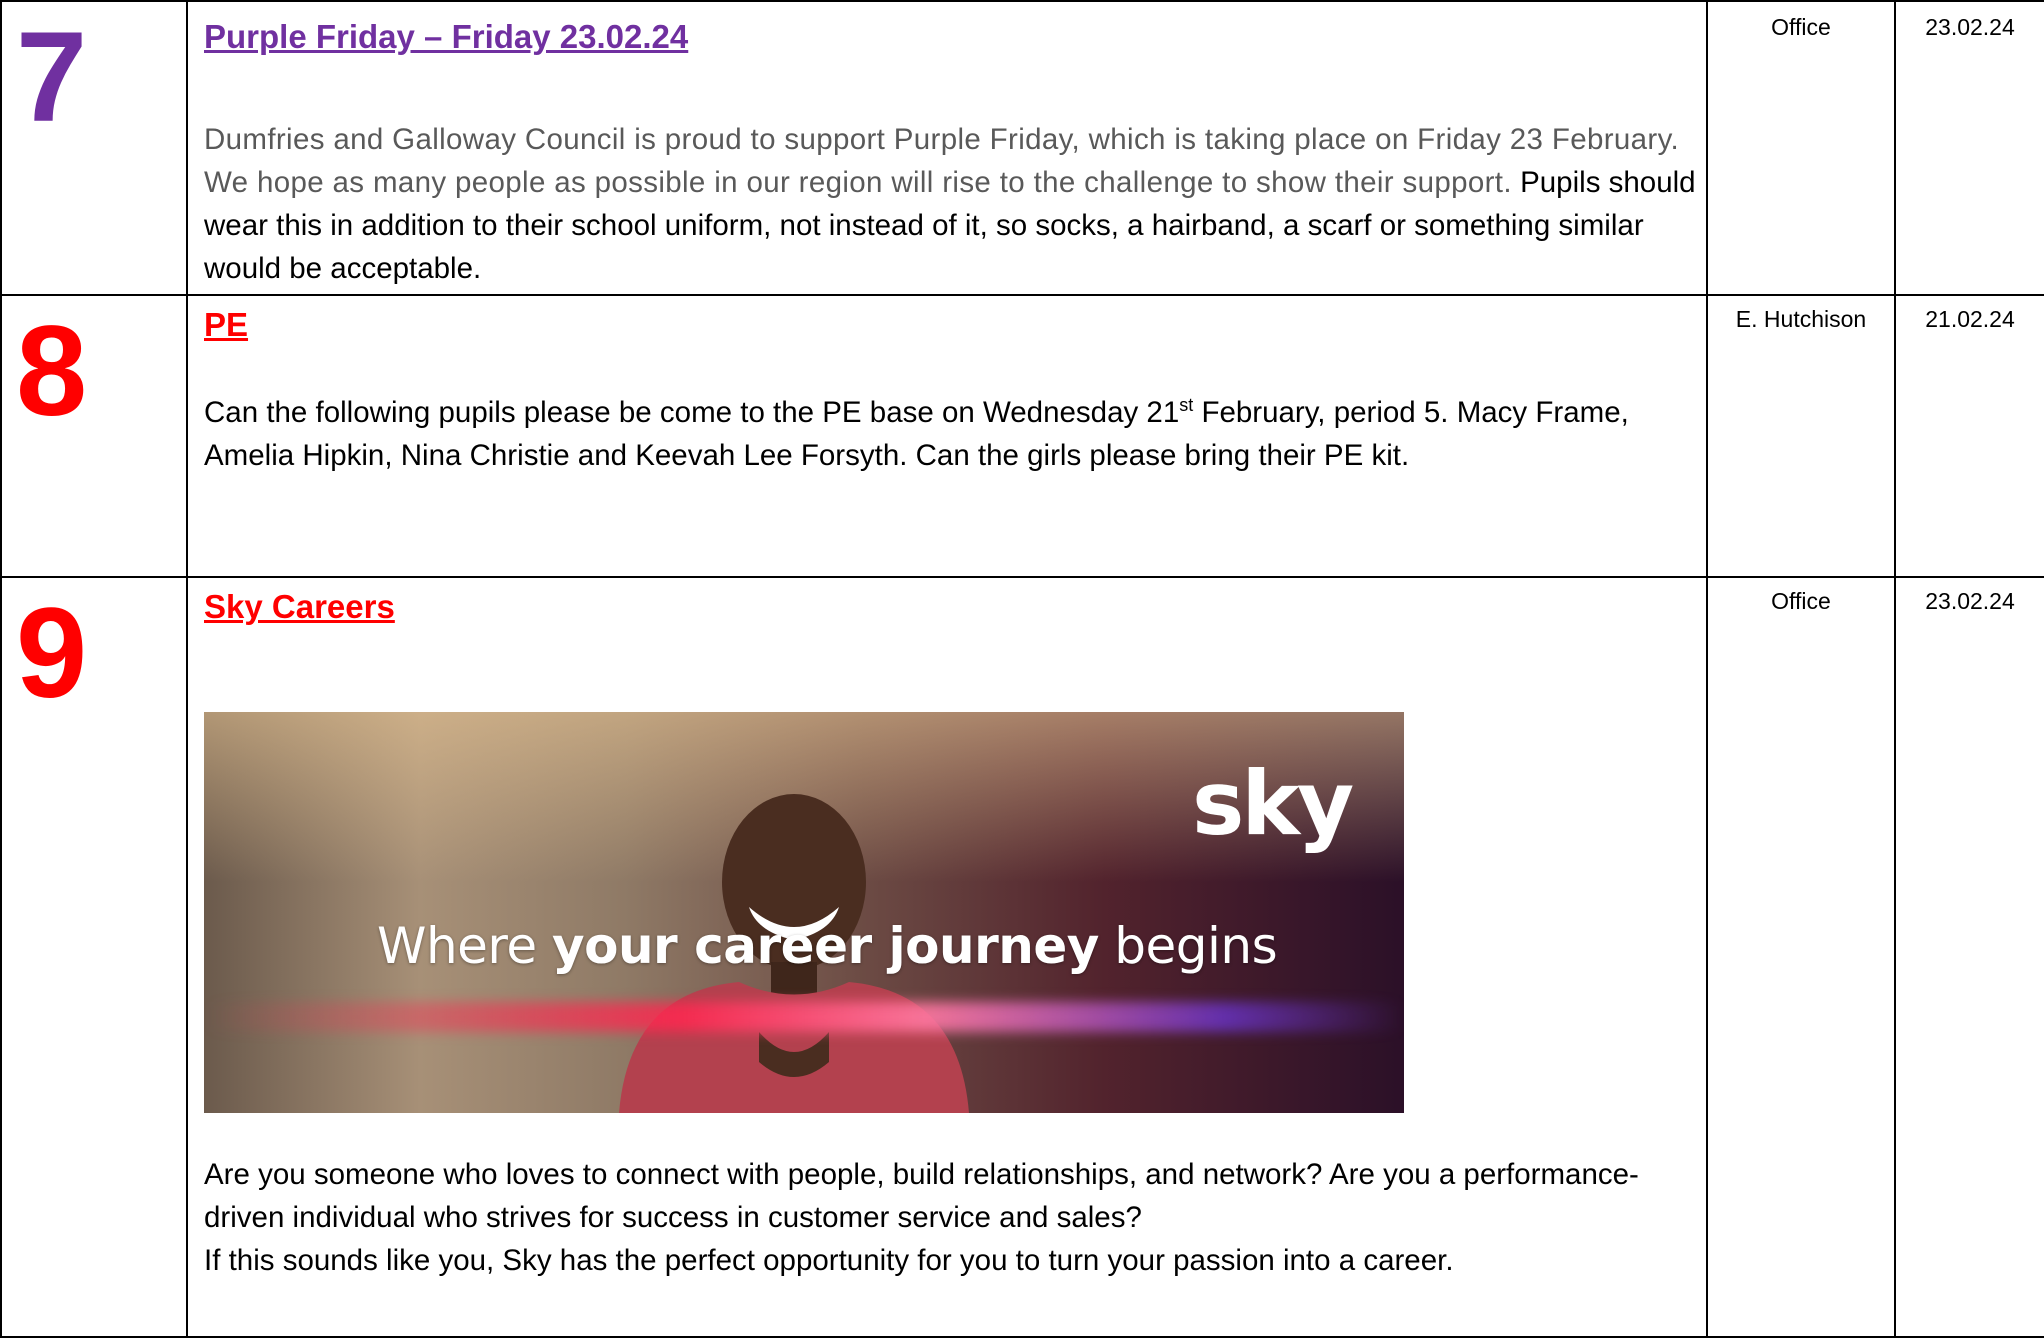 The height and width of the screenshot is (1338, 2044). What do you see at coordinates (94, 957) in the screenshot?
I see `item-number-cell: 9` at bounding box center [94, 957].